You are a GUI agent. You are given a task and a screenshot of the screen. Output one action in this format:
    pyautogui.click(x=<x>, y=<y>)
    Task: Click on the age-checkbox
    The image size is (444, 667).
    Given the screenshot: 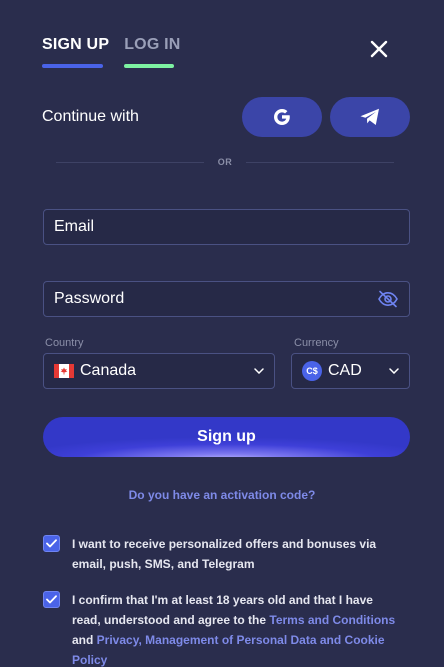 What is the action you would take?
    pyautogui.click(x=51, y=599)
    